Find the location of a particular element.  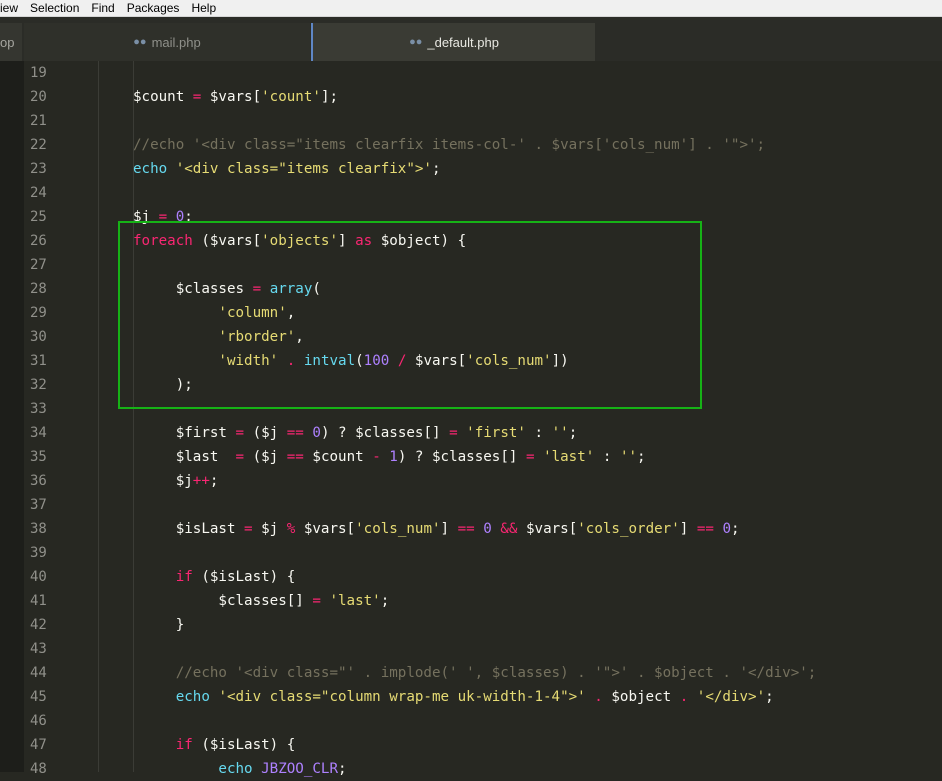

line-number: 41 is located at coordinates (38, 601).